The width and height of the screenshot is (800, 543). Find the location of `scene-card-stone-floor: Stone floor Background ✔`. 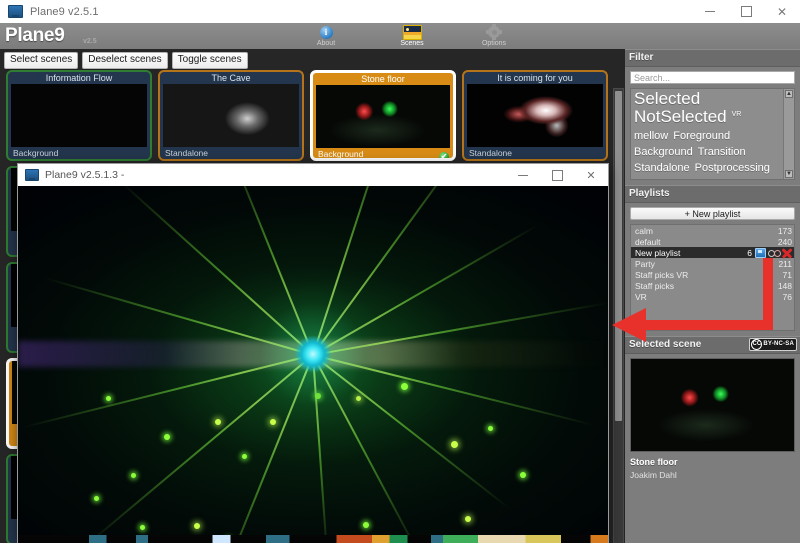

scene-card-stone-floor: Stone floor Background ✔ is located at coordinates (383, 115).